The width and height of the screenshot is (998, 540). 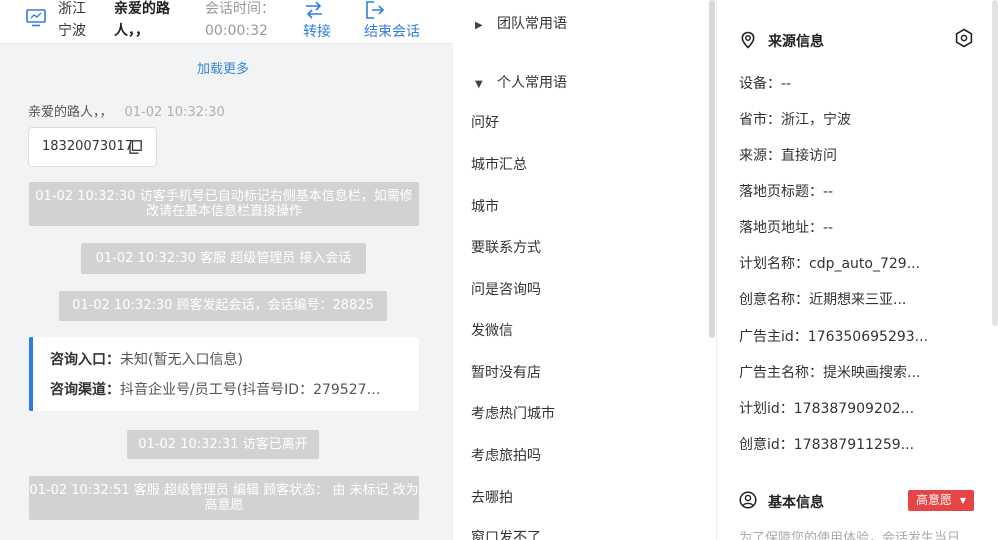 I want to click on transfer-button: 转接, so click(x=317, y=20).